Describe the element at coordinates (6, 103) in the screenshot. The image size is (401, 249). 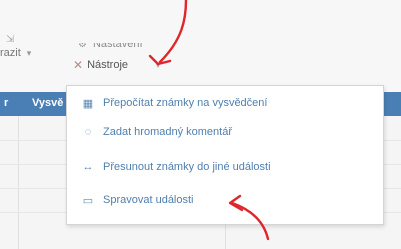
I see `grid-header-marker: r` at that location.